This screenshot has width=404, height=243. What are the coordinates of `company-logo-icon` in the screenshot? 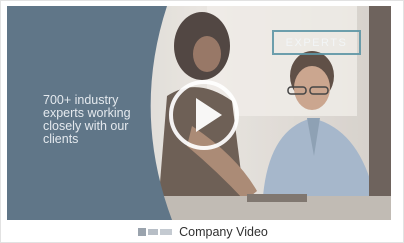 It's located at (155, 232).